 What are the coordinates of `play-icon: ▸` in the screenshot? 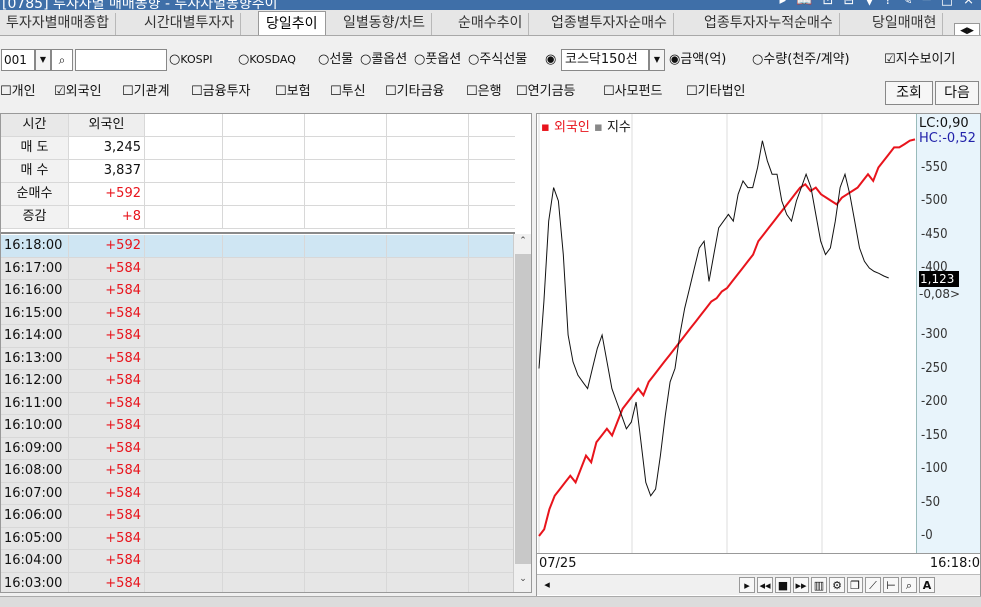 It's located at (747, 585).